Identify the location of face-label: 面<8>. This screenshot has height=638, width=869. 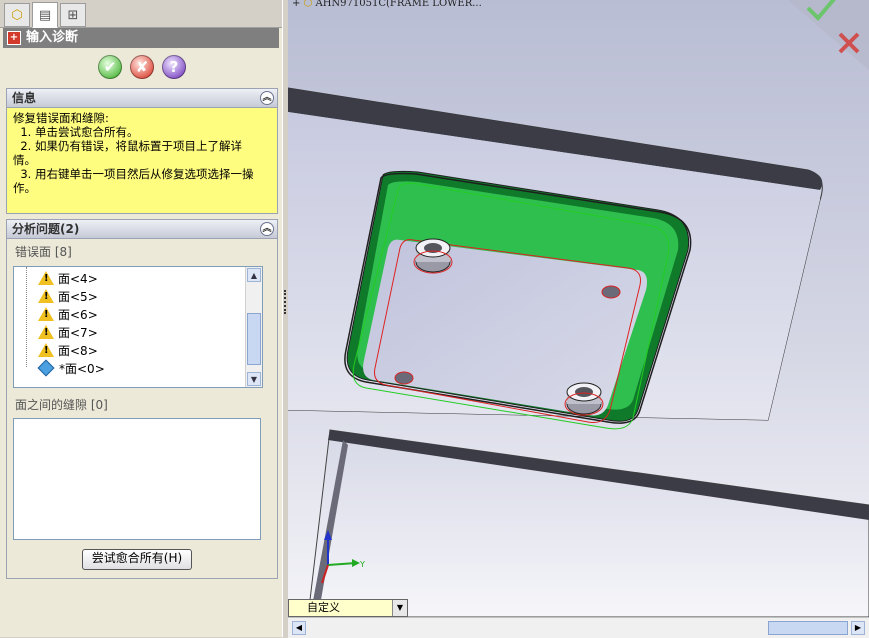
(78, 350).